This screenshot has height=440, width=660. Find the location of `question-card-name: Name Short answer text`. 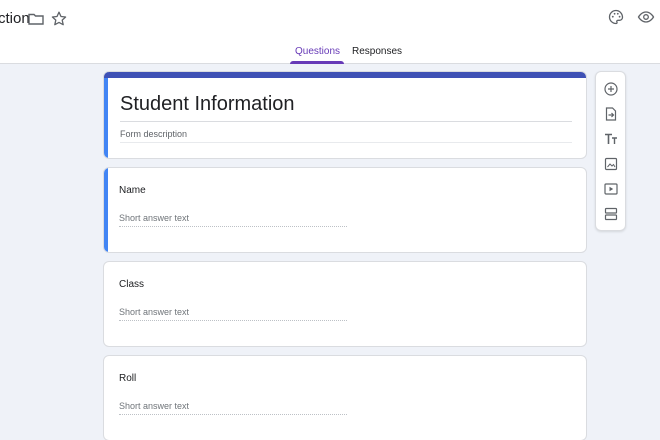

question-card-name: Name Short answer text is located at coordinates (345, 210).